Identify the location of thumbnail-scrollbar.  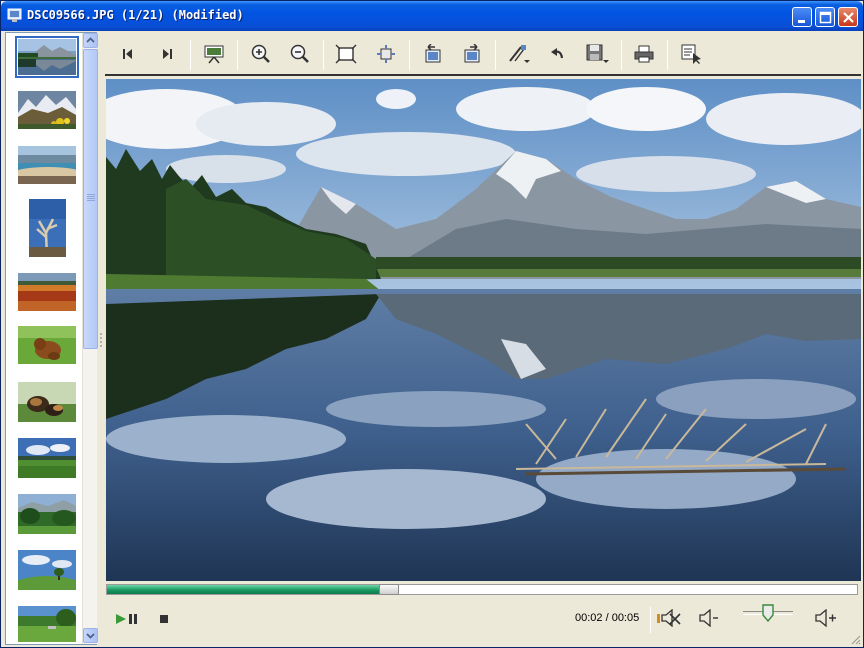
(90, 338).